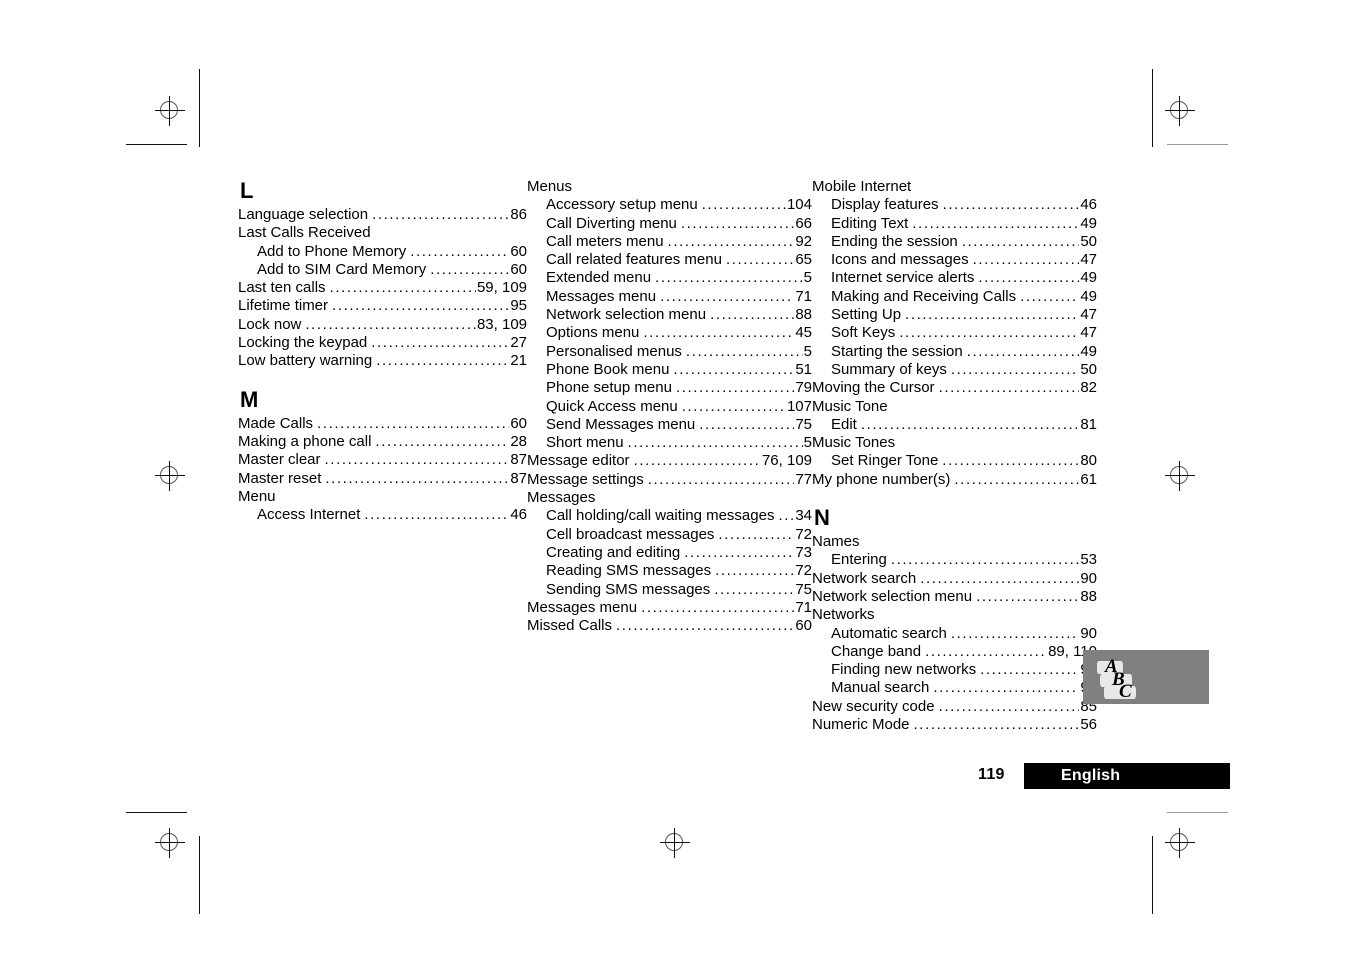 The image size is (1351, 954). Describe the element at coordinates (169, 476) in the screenshot. I see `registration-vertical-line` at that location.